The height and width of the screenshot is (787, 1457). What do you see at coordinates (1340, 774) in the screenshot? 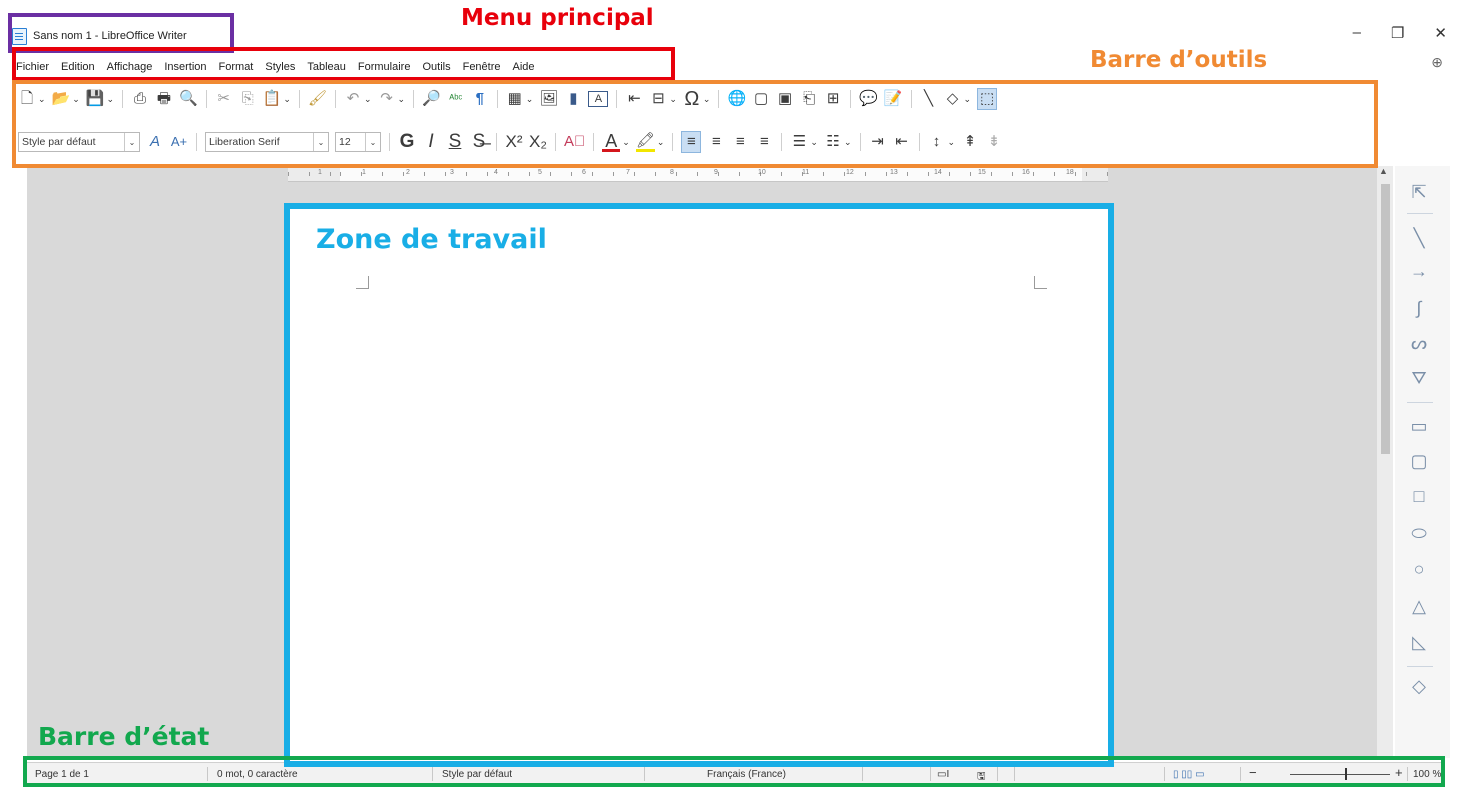
I see `zoom-slider` at bounding box center [1340, 774].